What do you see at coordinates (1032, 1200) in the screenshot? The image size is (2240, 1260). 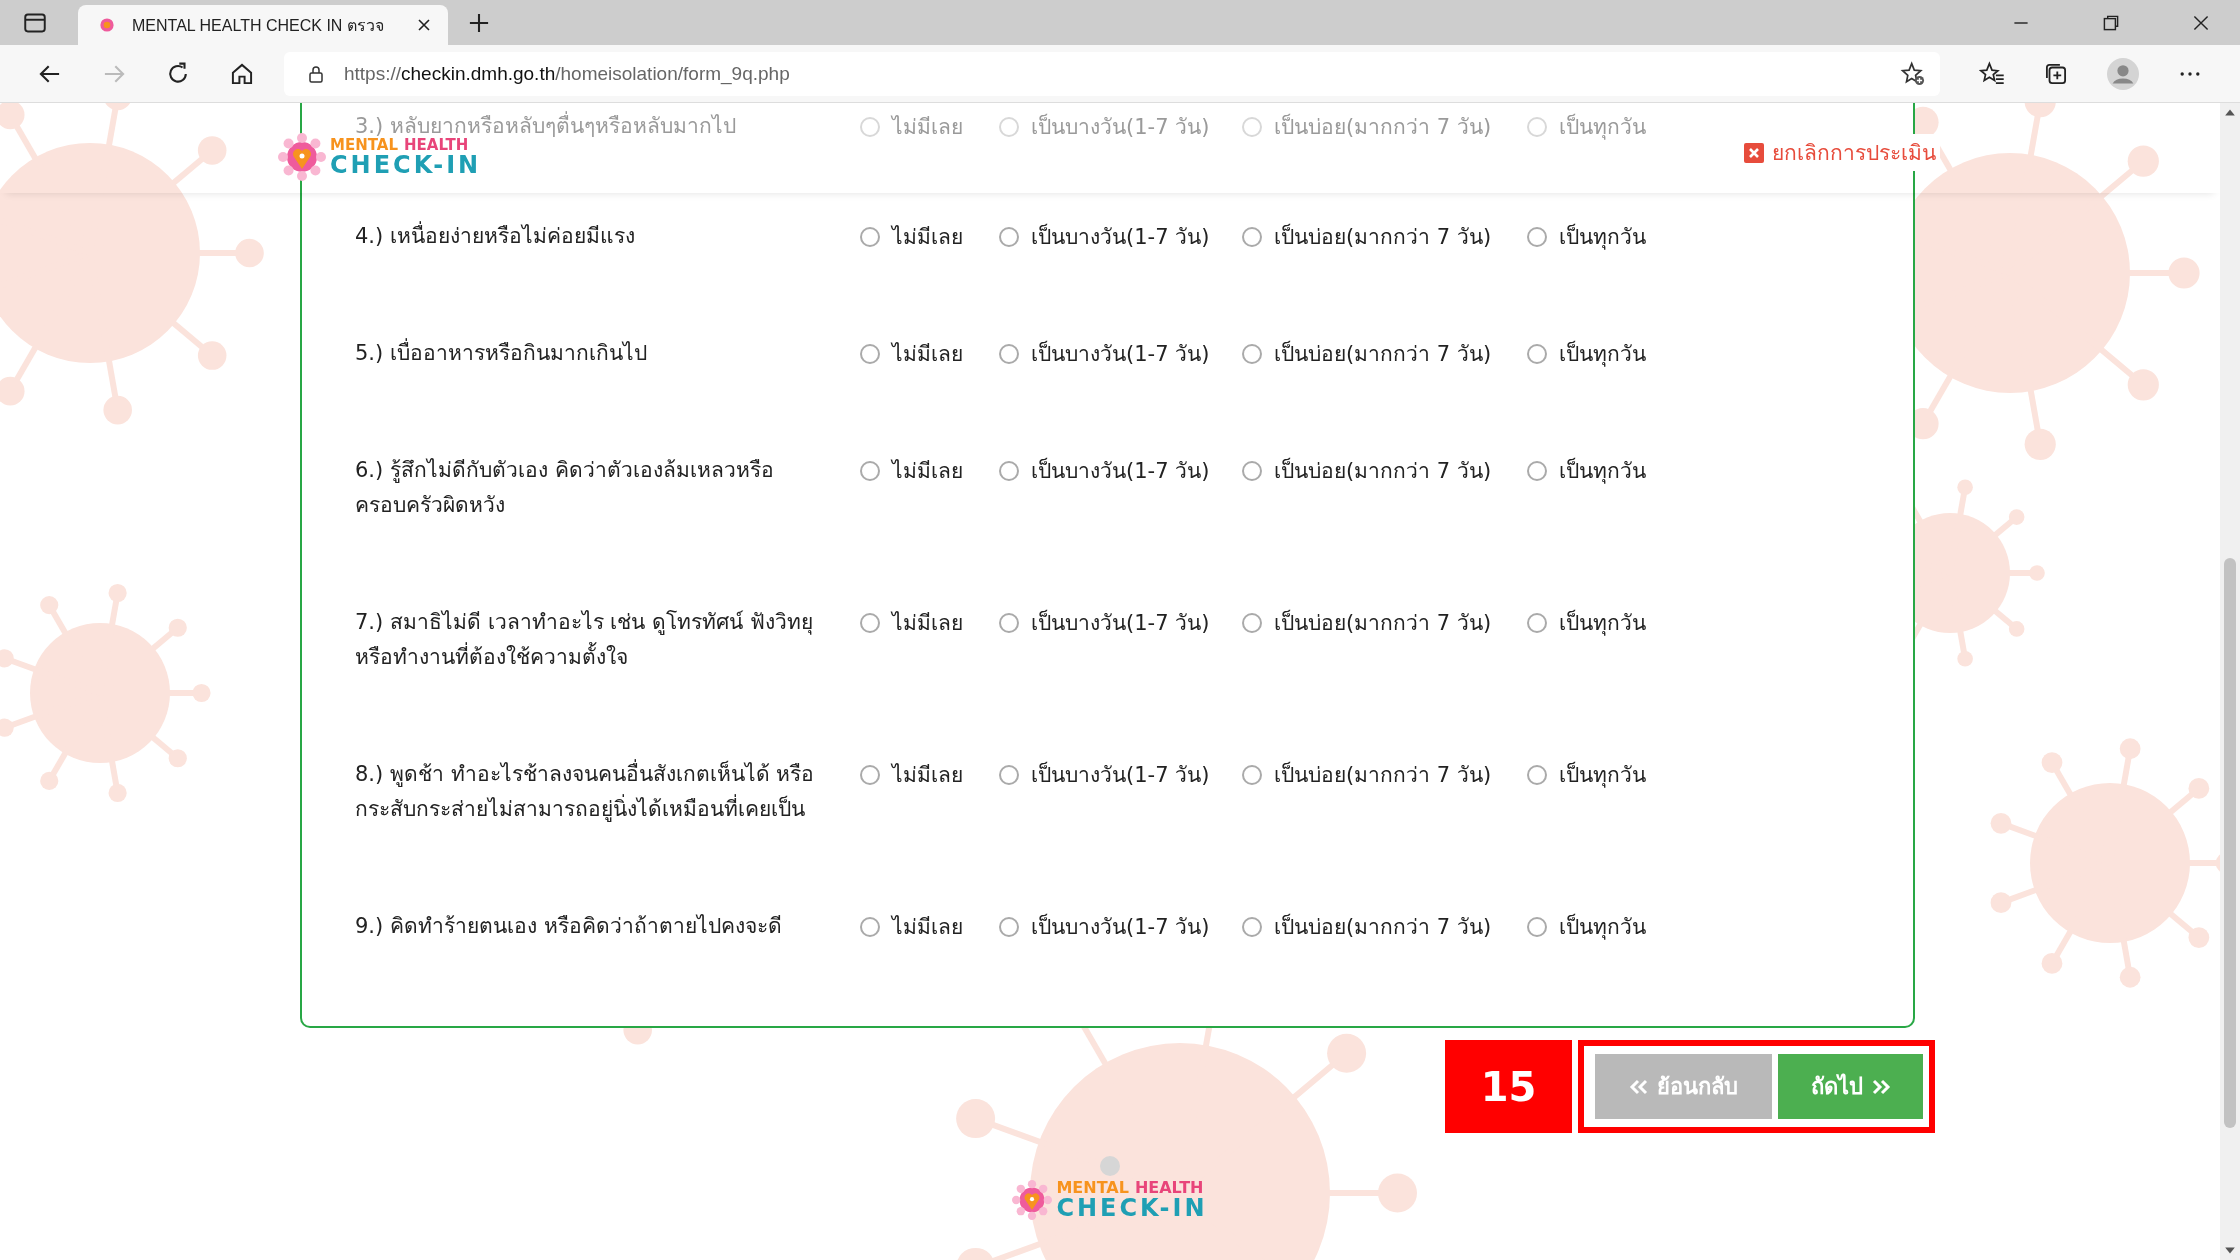 I see `flower-heart-icon` at bounding box center [1032, 1200].